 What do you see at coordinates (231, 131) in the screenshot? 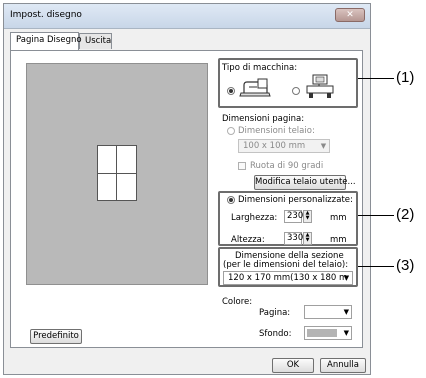
I see `hoop-size-radio` at bounding box center [231, 131].